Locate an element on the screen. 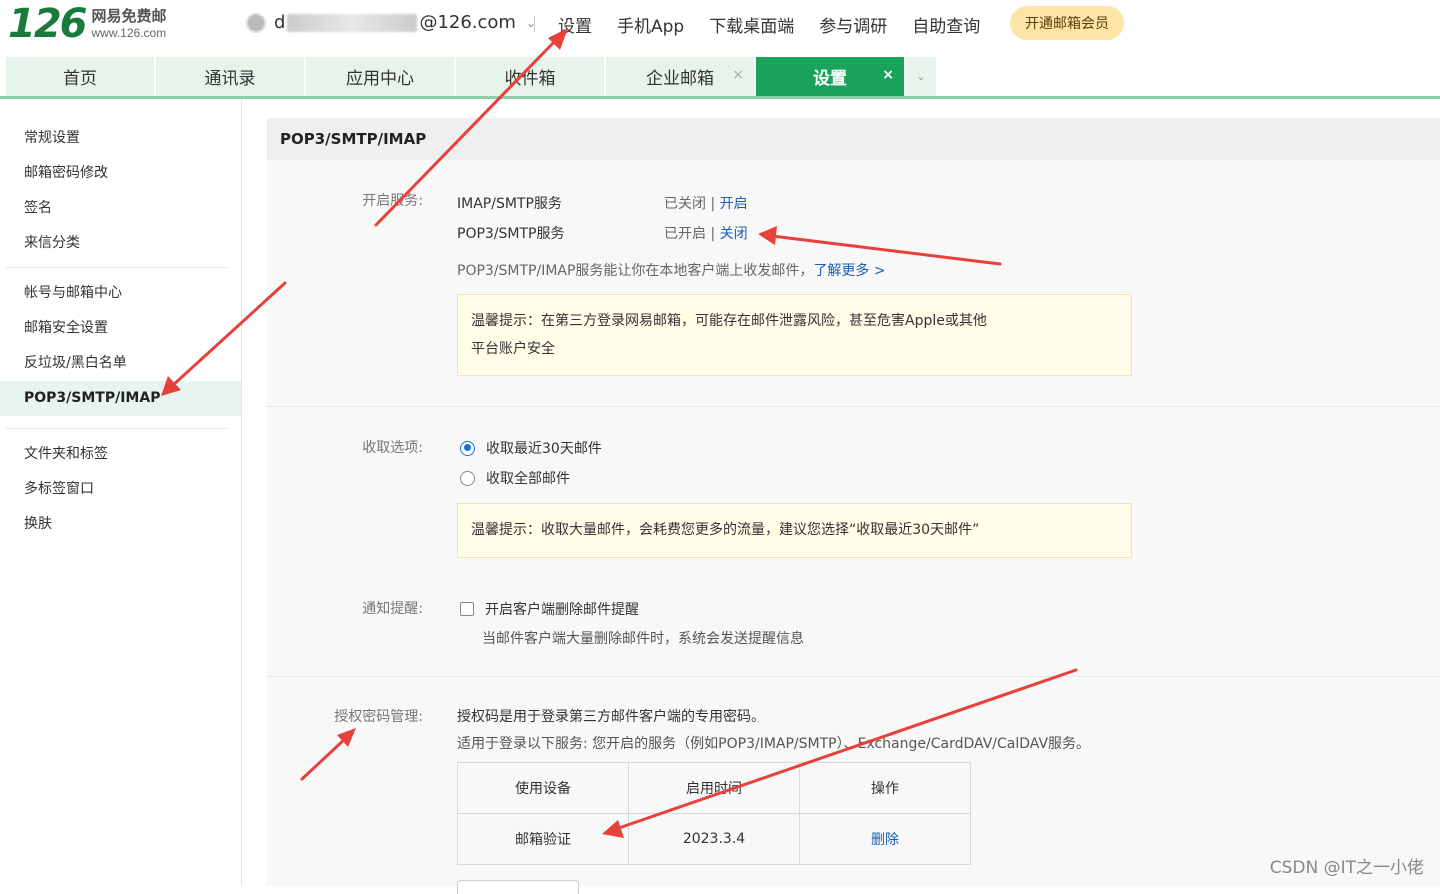  table-row: 邮箱验证 2023.3.4 删除 is located at coordinates (714, 839).